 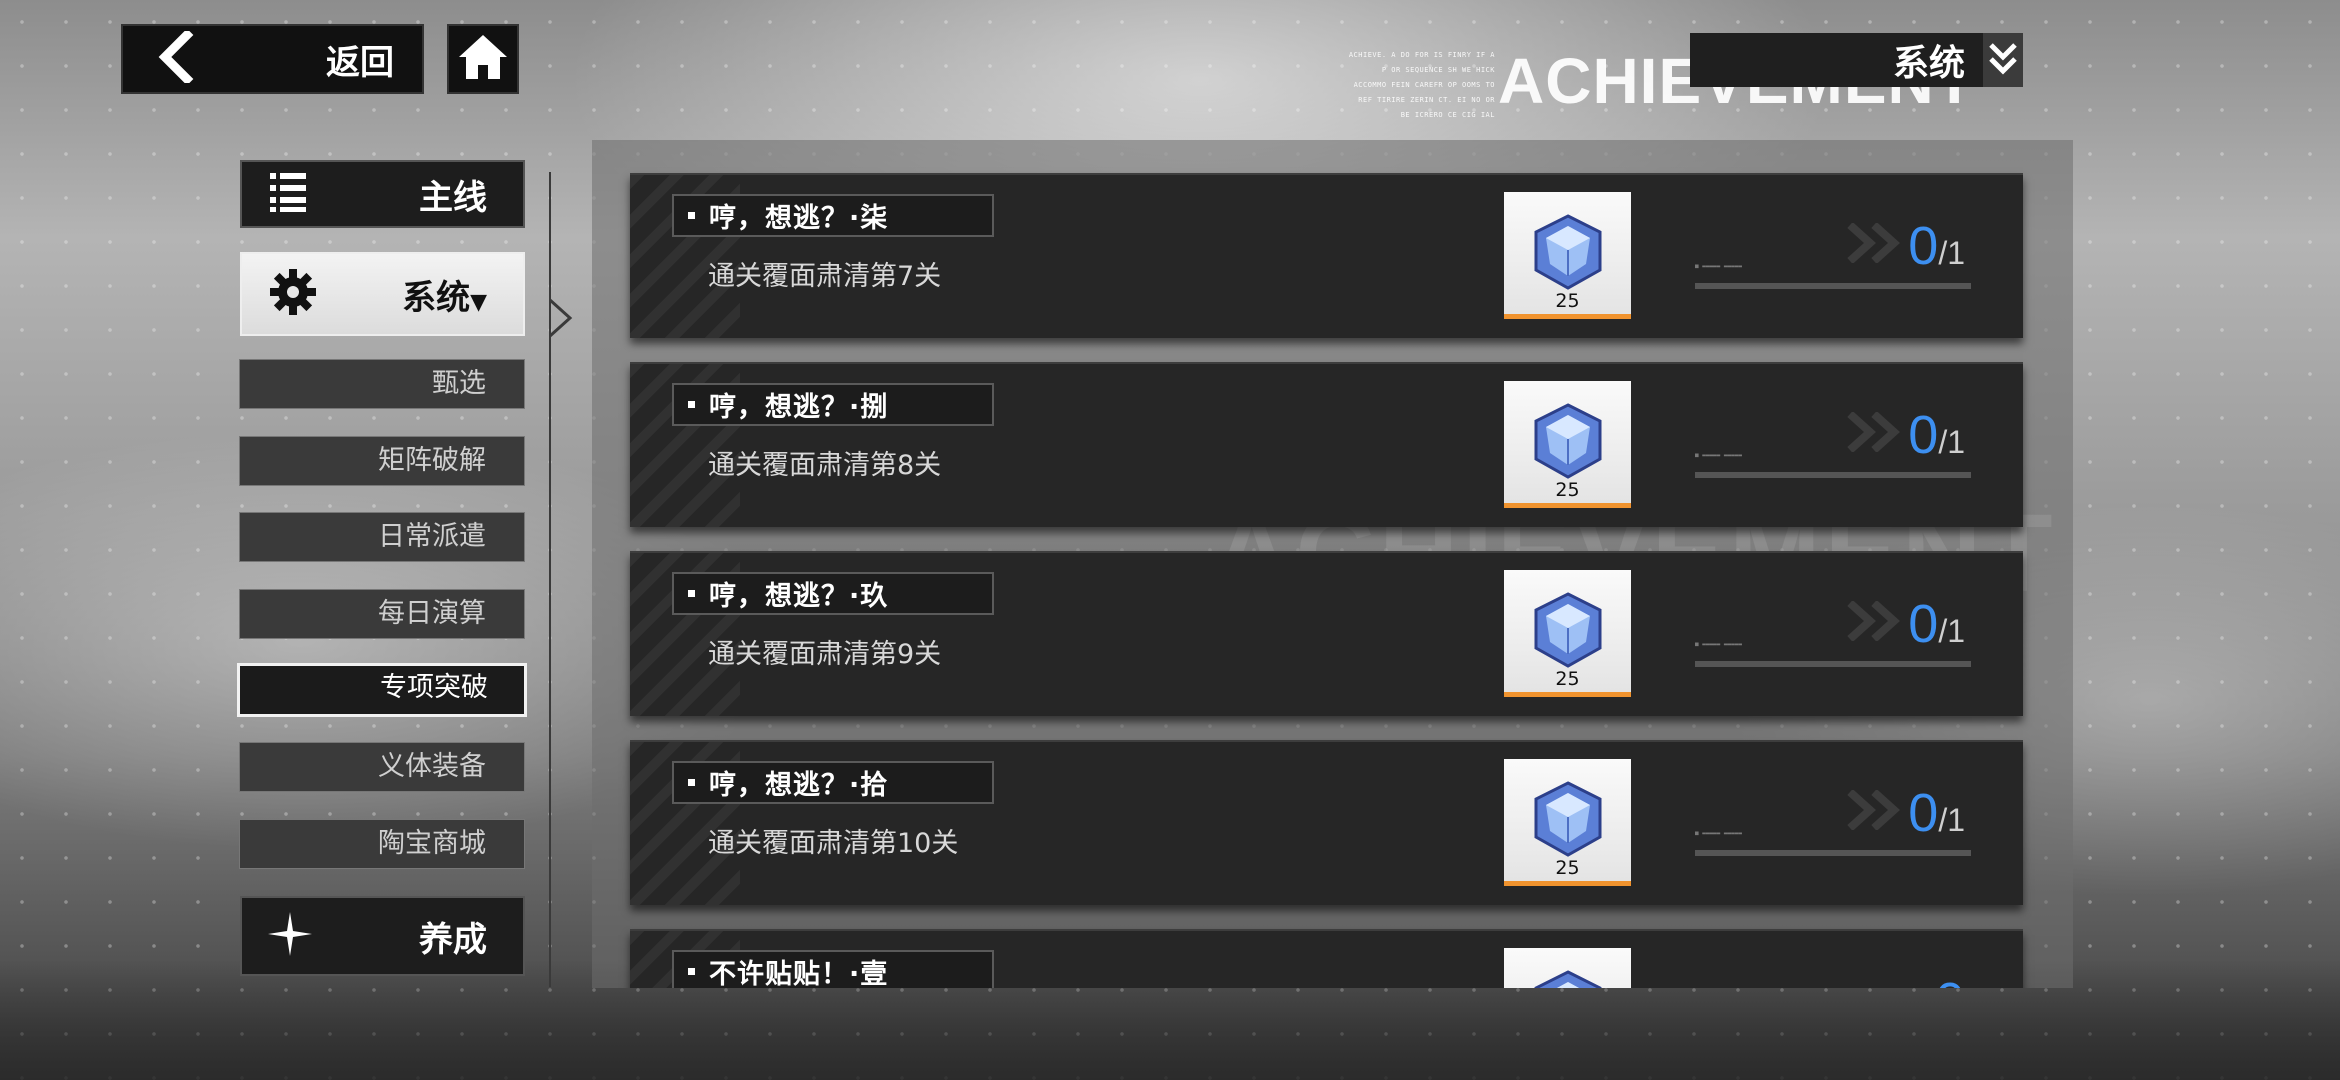 What do you see at coordinates (825, 654) in the screenshot?
I see `achievement-description: 通关覆面肃清第9关` at bounding box center [825, 654].